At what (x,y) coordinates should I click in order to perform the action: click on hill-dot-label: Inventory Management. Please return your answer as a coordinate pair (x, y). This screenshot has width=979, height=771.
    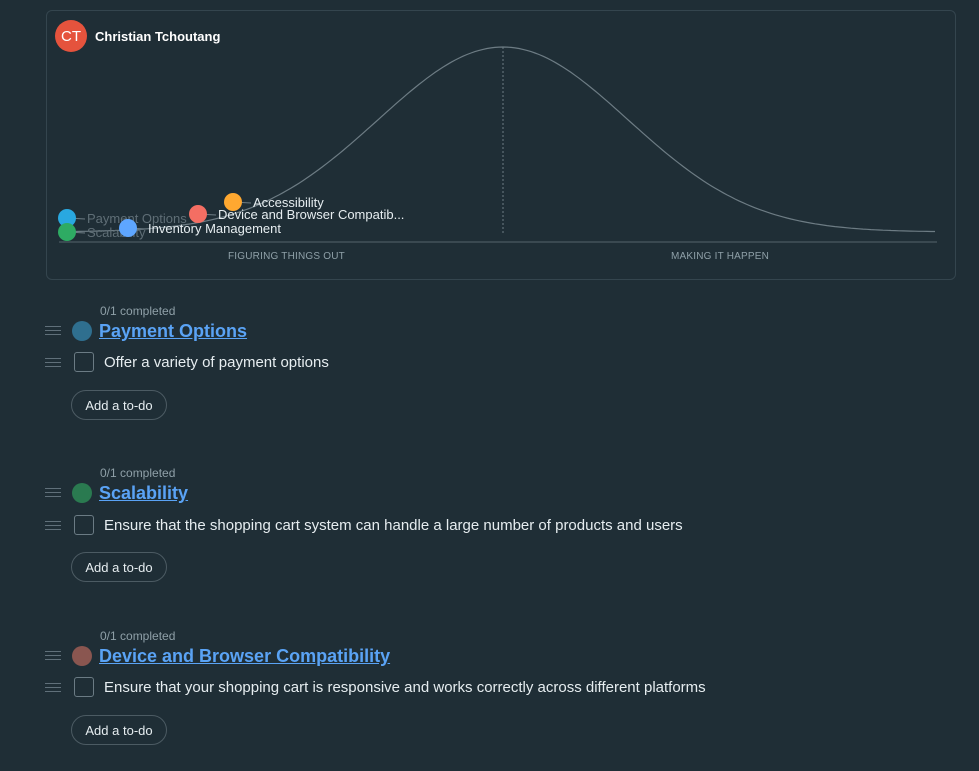
    Looking at the image, I should click on (214, 228).